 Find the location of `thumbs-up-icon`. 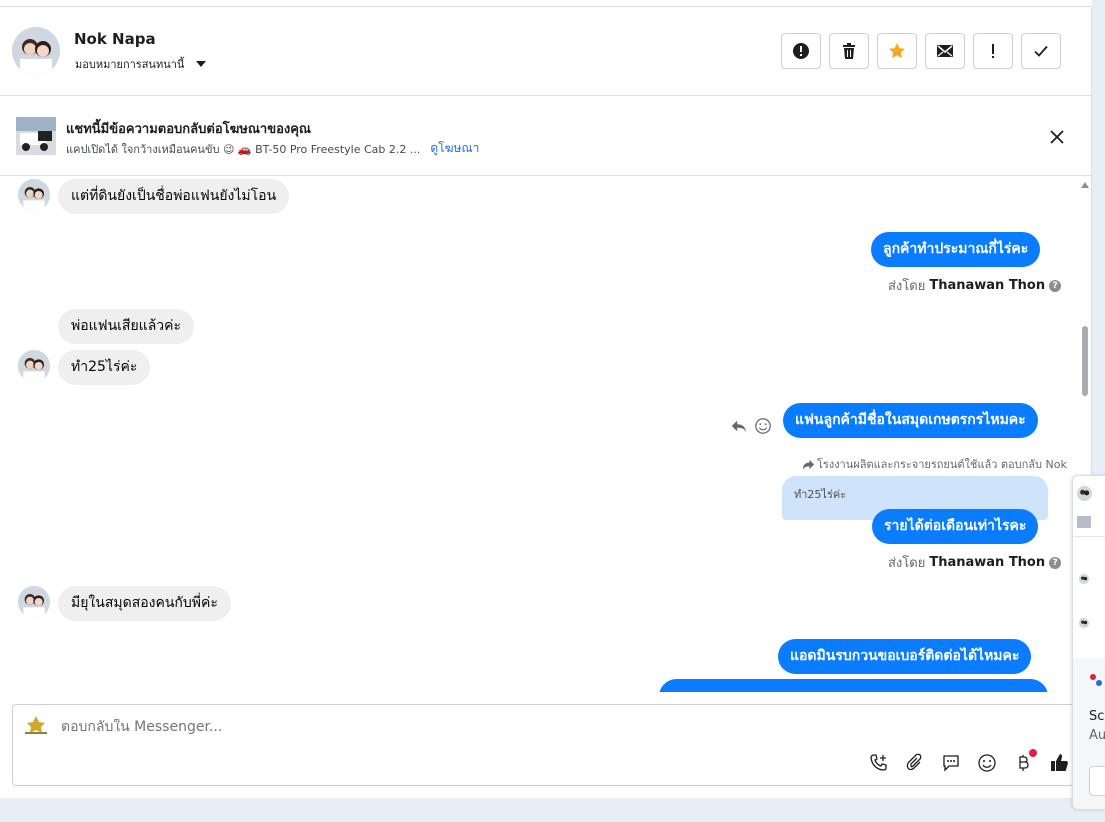

thumbs-up-icon is located at coordinates (1059, 762).